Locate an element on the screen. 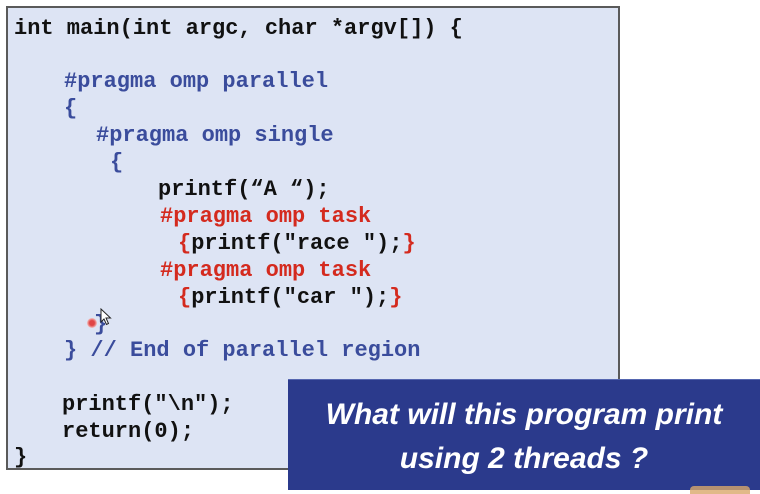 The height and width of the screenshot is (494, 760). code-line-pragma-single: #pragma omp single is located at coordinates (215, 135).